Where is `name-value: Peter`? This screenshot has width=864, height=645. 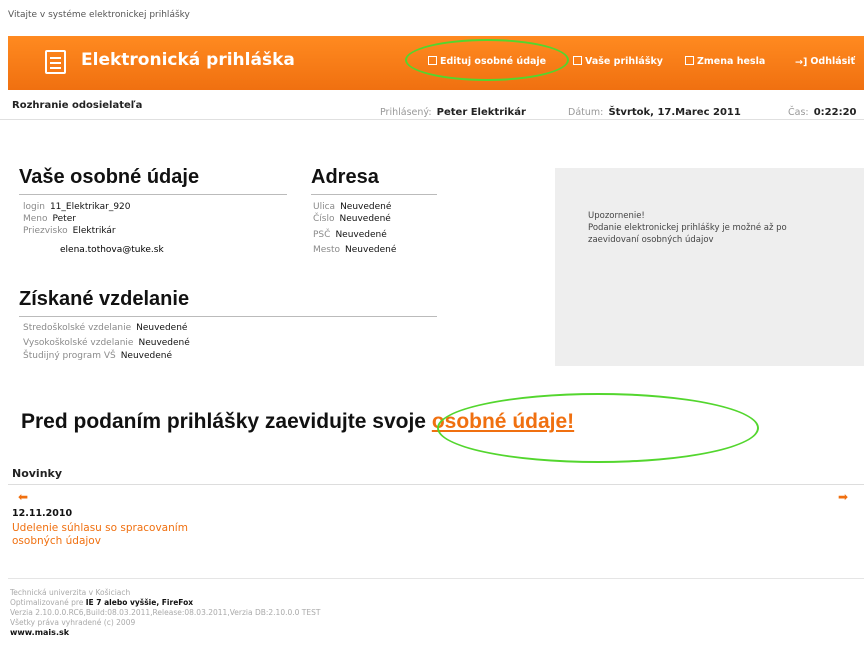 name-value: Peter is located at coordinates (64, 219).